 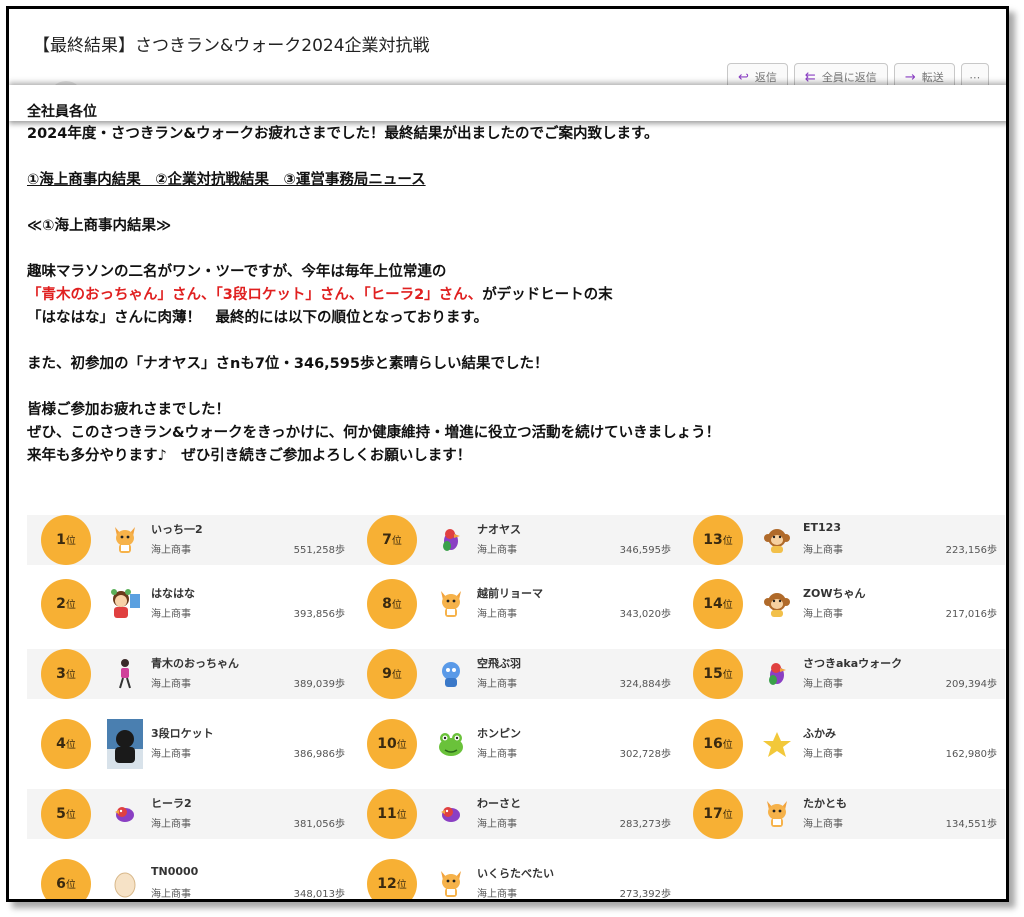 I want to click on rank-badge: 8位, so click(x=392, y=604).